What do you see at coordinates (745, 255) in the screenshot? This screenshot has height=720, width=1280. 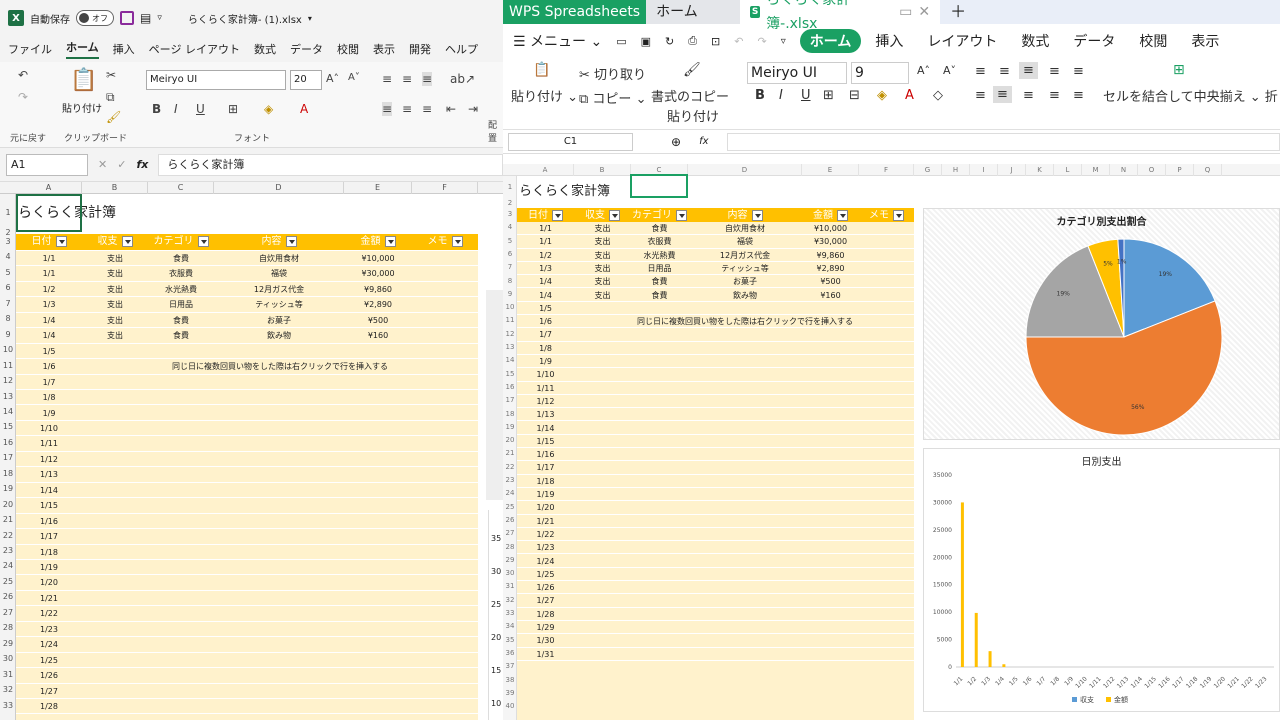 I see `wps-table-cell: 12月ガス代金` at bounding box center [745, 255].